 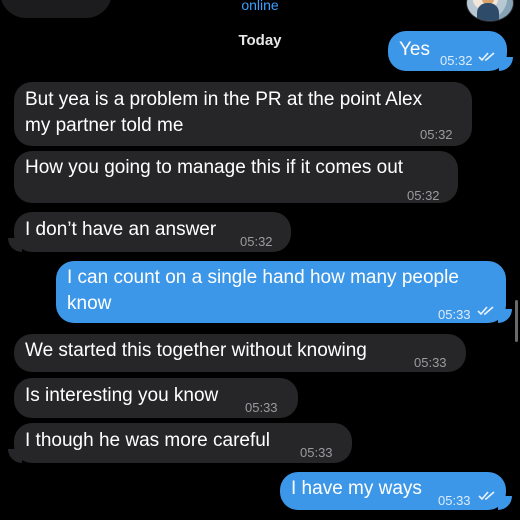 What do you see at coordinates (156, 398) in the screenshot?
I see `message-bubble-incoming: Is interesting you know 05:33` at bounding box center [156, 398].